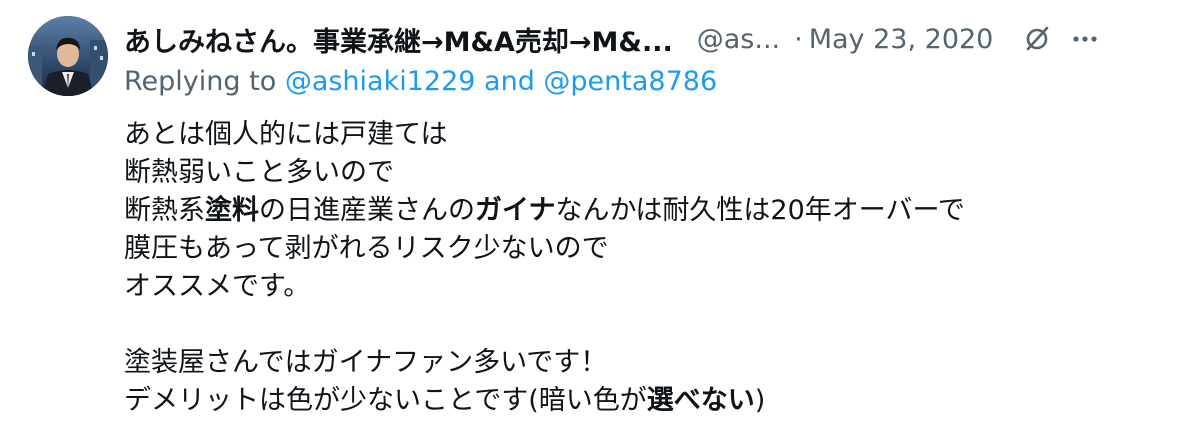  What do you see at coordinates (366, 362) in the screenshot?
I see `tweet-text-line: 塗装屋さんではガイナファン多いです！` at bounding box center [366, 362].